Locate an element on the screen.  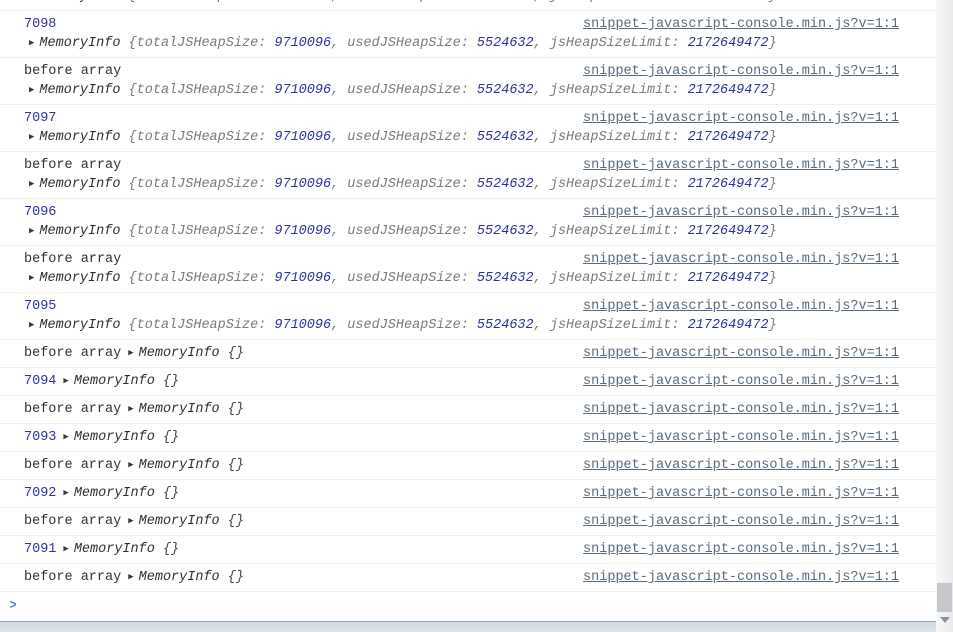
scrollbar-down-button is located at coordinates (944, 620).